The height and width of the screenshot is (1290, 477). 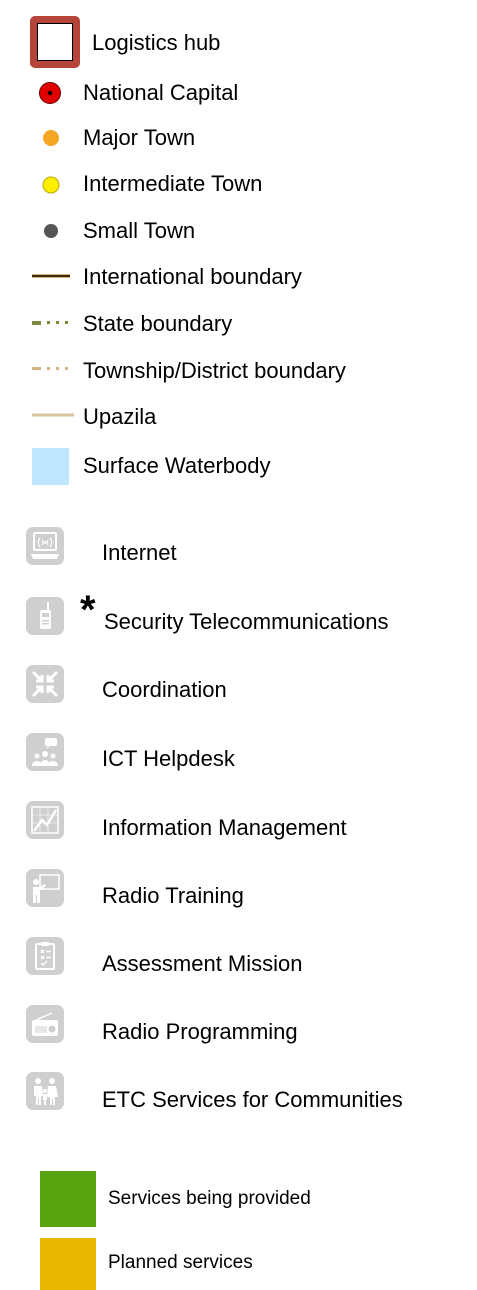 I want to click on service-label-information-management: Information Management, so click(x=224, y=827).